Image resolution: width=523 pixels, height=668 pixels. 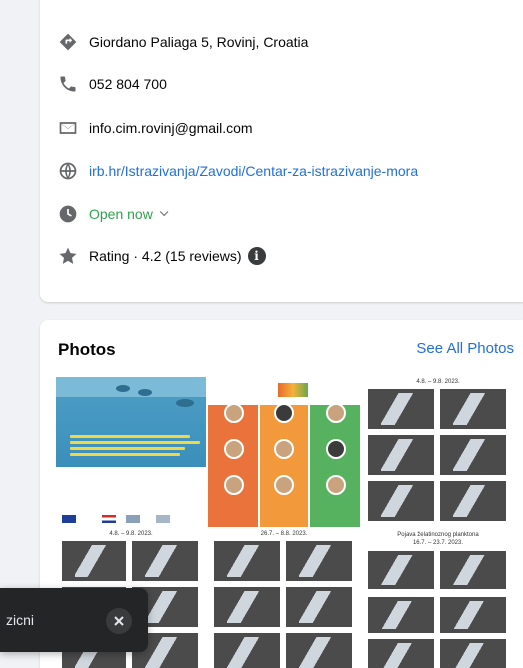 I want to click on chevron-down-icon, so click(x=164, y=212).